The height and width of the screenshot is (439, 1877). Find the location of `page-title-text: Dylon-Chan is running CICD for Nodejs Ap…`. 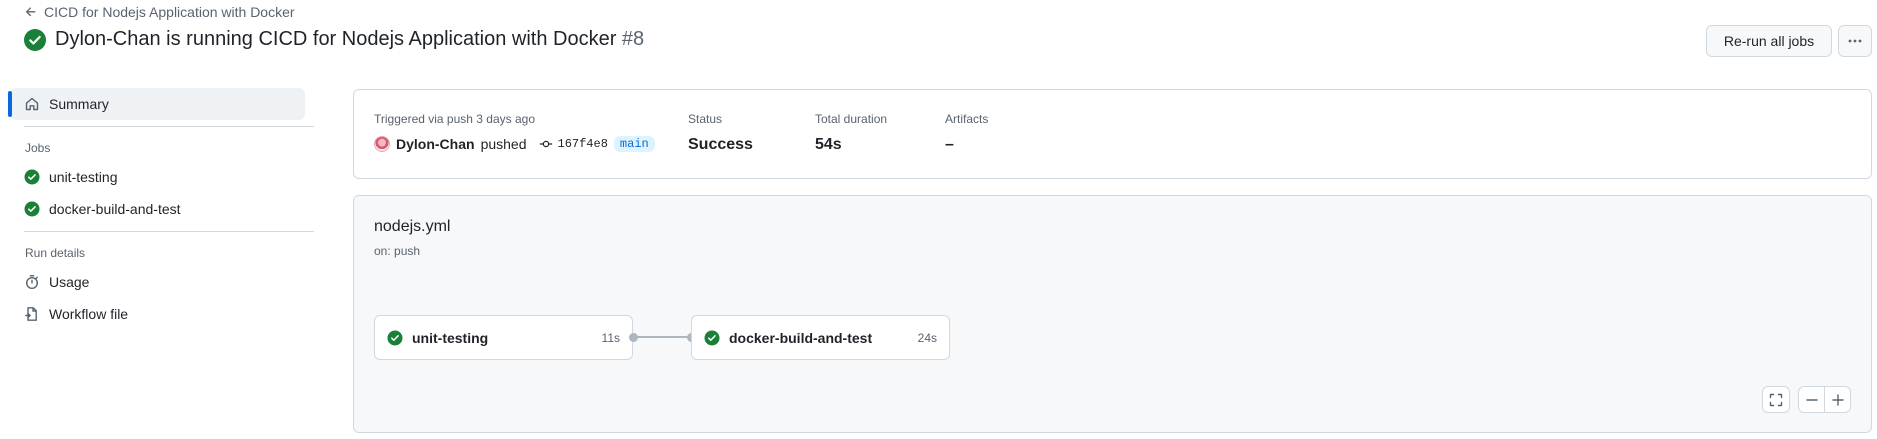

page-title-text: Dylon-Chan is running CICD for Nodejs Ap… is located at coordinates (336, 39).